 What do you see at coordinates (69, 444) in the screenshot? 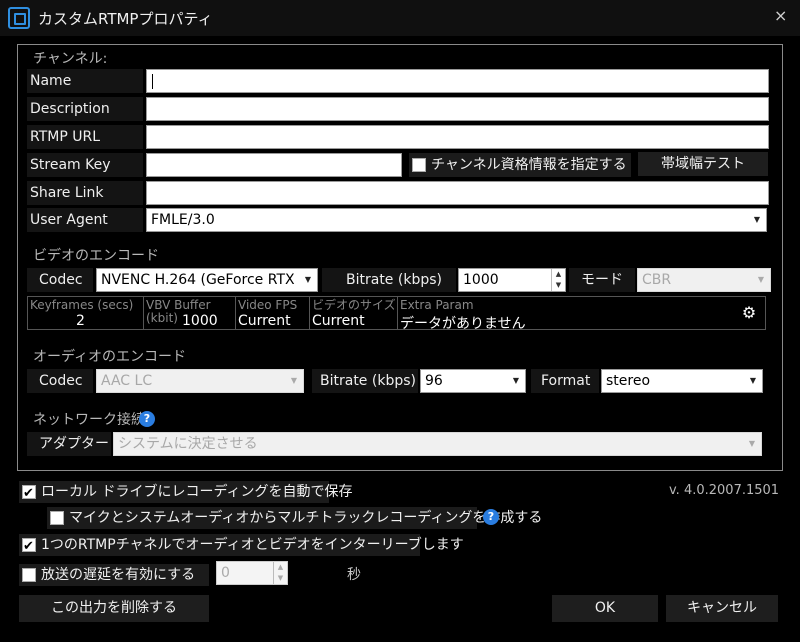
I see `adapter-label: アダプター` at bounding box center [69, 444].